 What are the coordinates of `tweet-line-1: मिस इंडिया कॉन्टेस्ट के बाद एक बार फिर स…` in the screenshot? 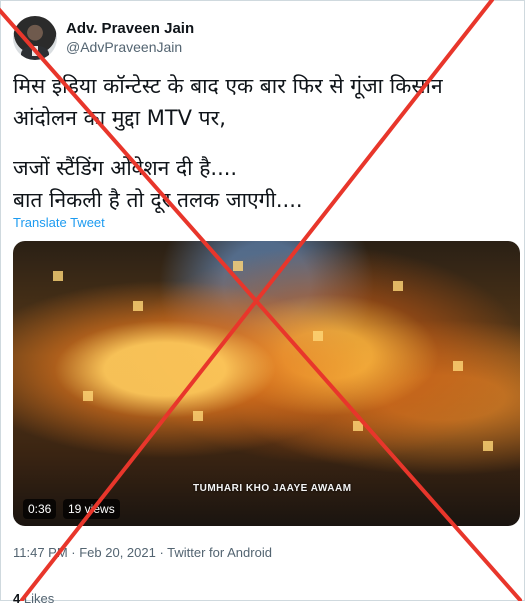 It's located at (228, 86).